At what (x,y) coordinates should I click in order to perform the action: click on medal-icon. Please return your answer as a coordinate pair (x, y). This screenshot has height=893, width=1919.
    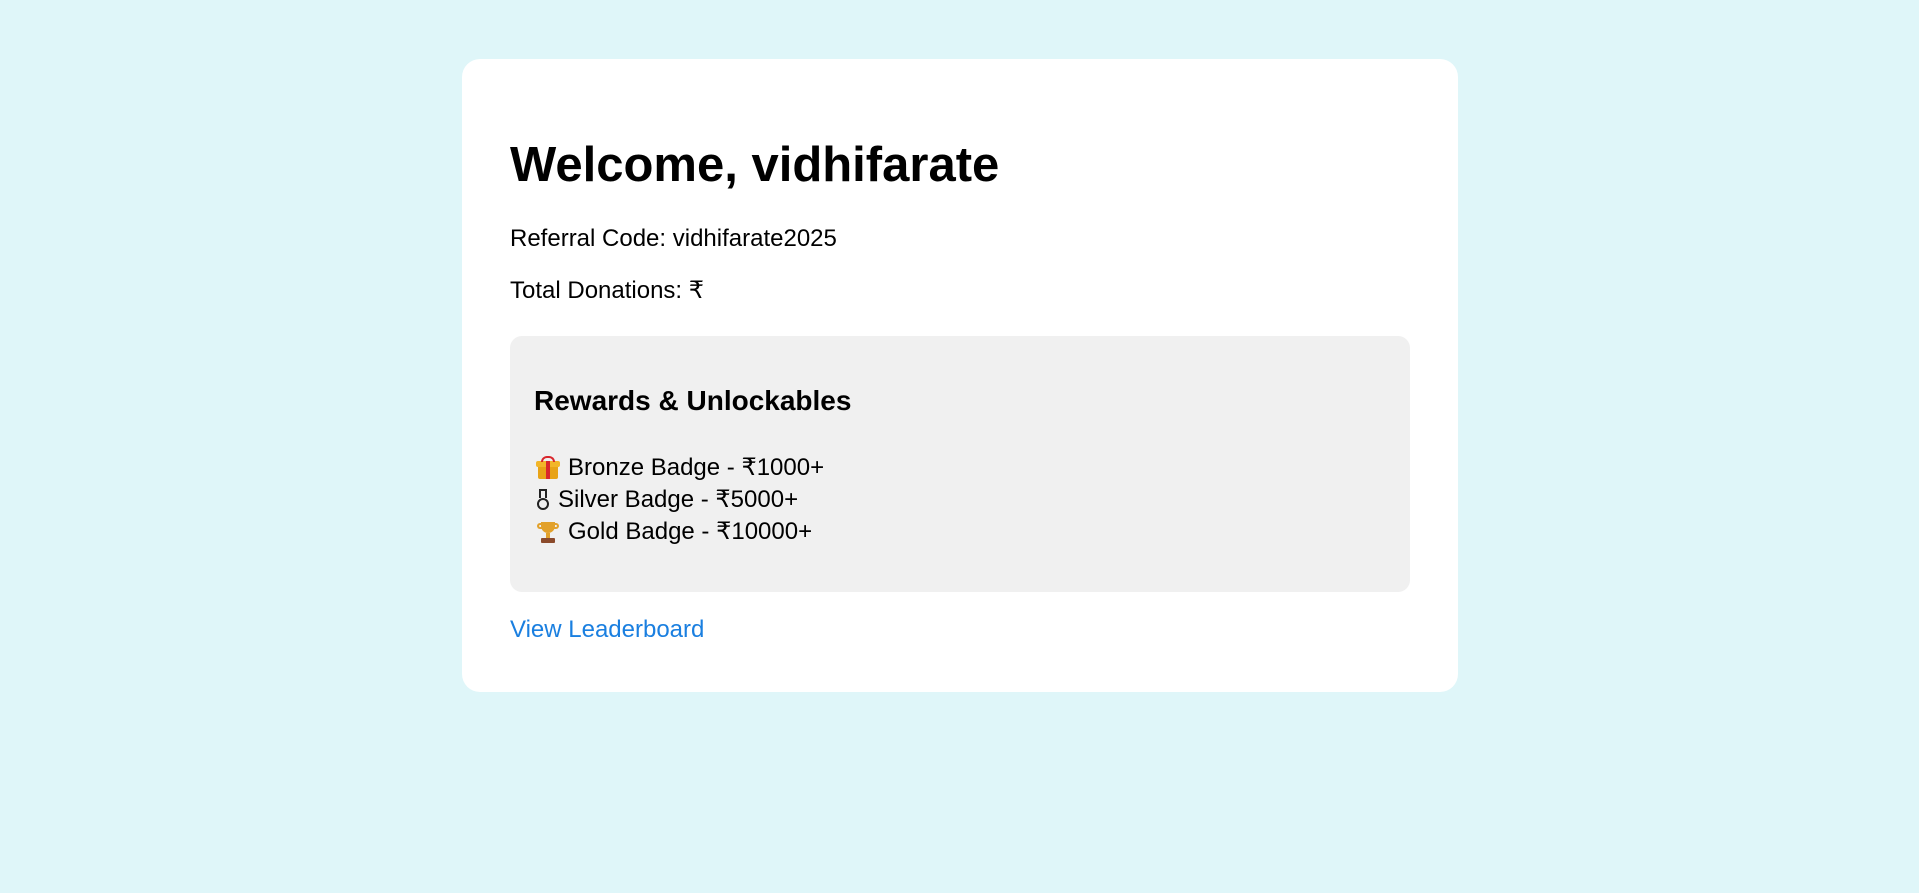
    Looking at the image, I should click on (543, 500).